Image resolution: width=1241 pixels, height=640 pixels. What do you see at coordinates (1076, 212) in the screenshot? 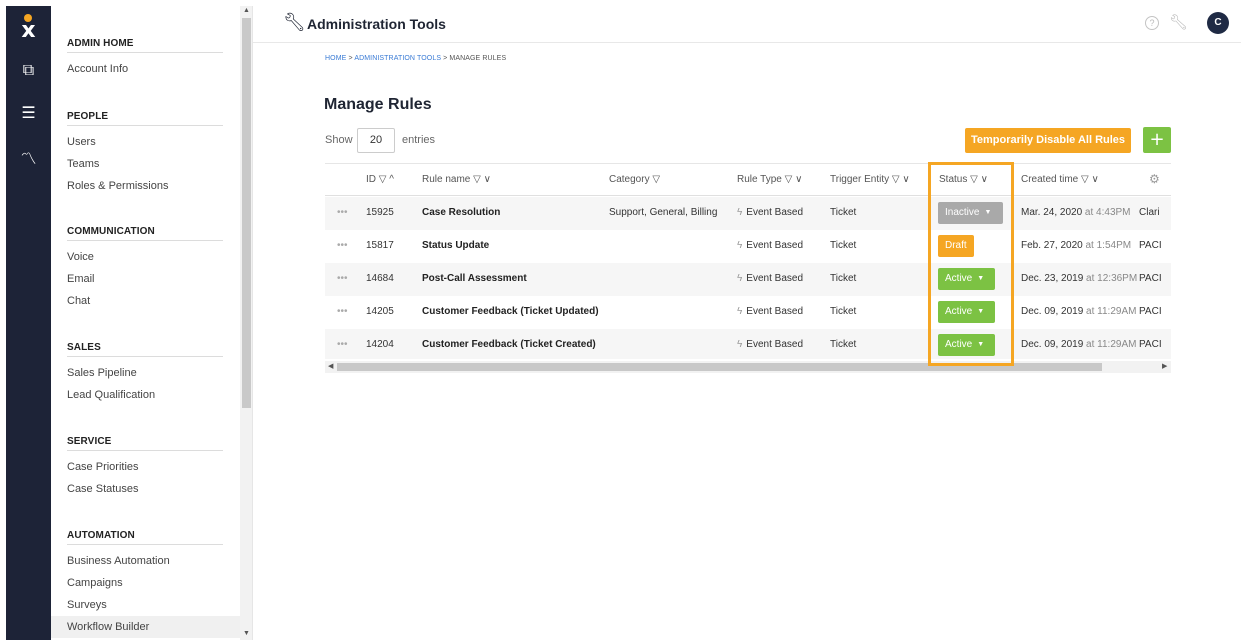
I see `created-time: Mar. 24, 2020 at 4:43PM` at bounding box center [1076, 212].